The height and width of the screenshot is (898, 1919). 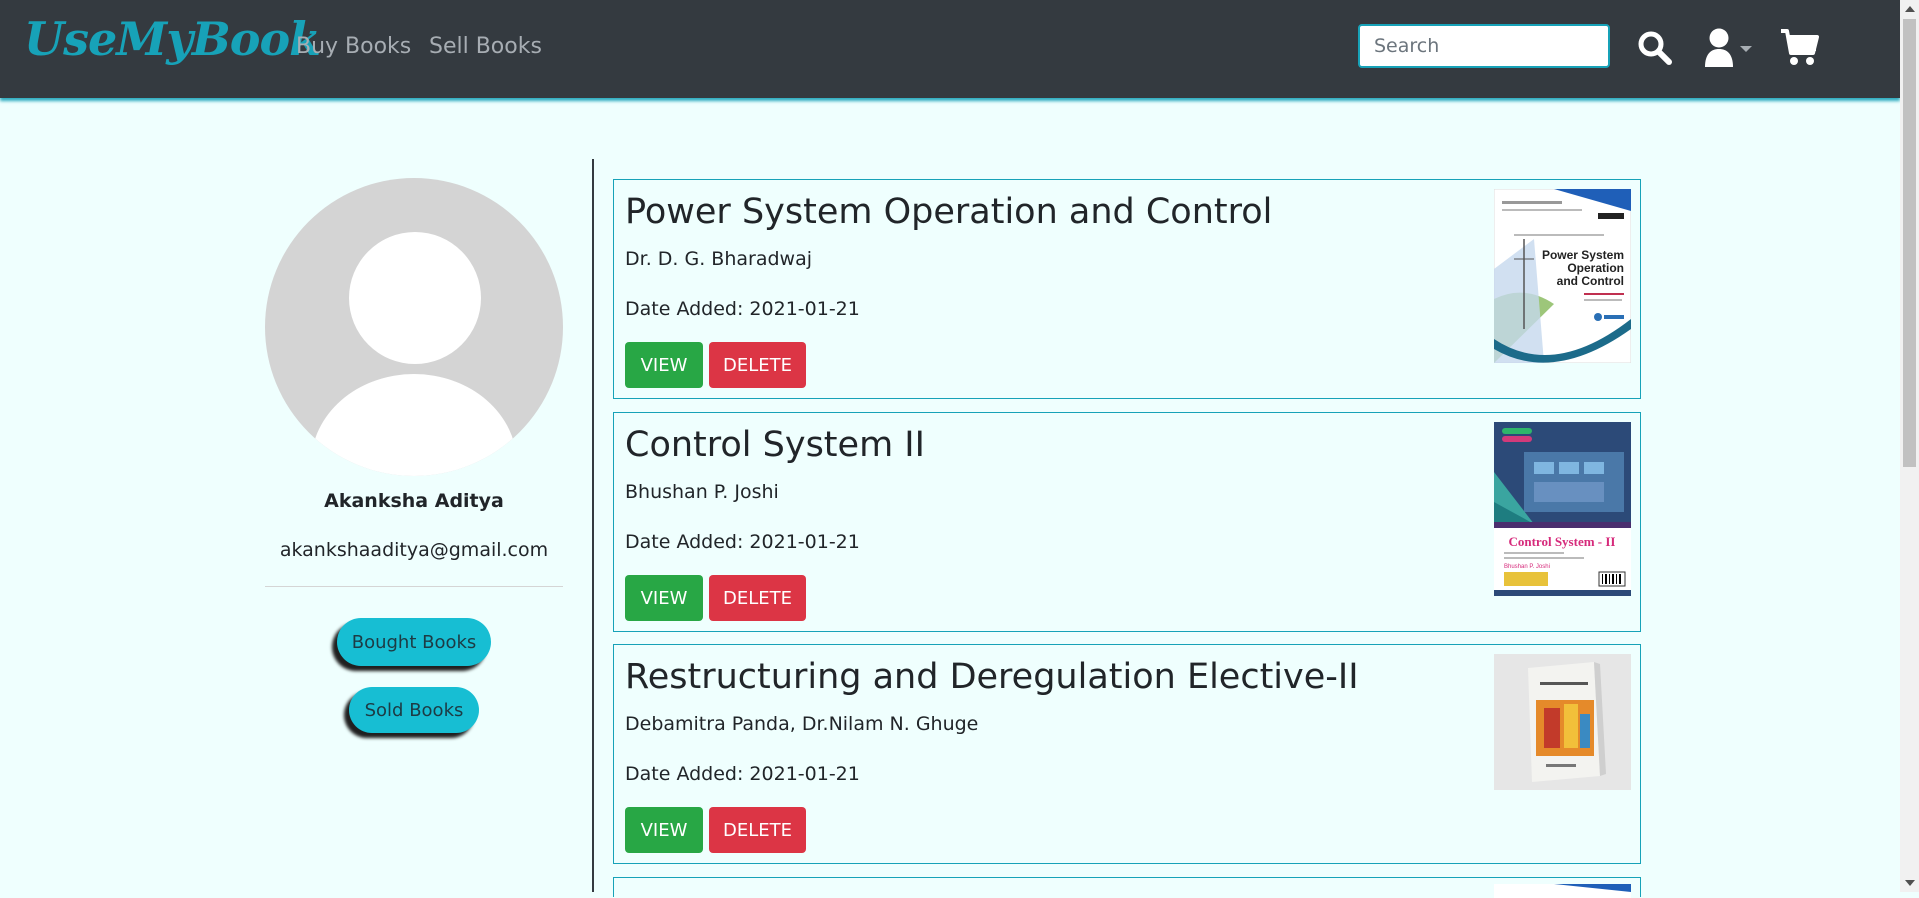 What do you see at coordinates (593, 525) in the screenshot?
I see `column-divider` at bounding box center [593, 525].